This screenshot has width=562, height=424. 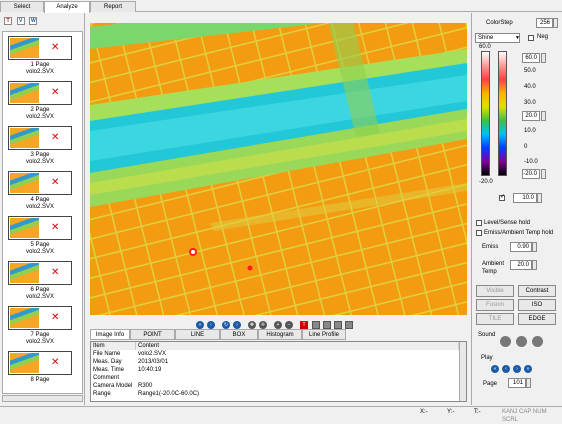 What do you see at coordinates (528, 383) in the screenshot?
I see `page-spinner` at bounding box center [528, 383].